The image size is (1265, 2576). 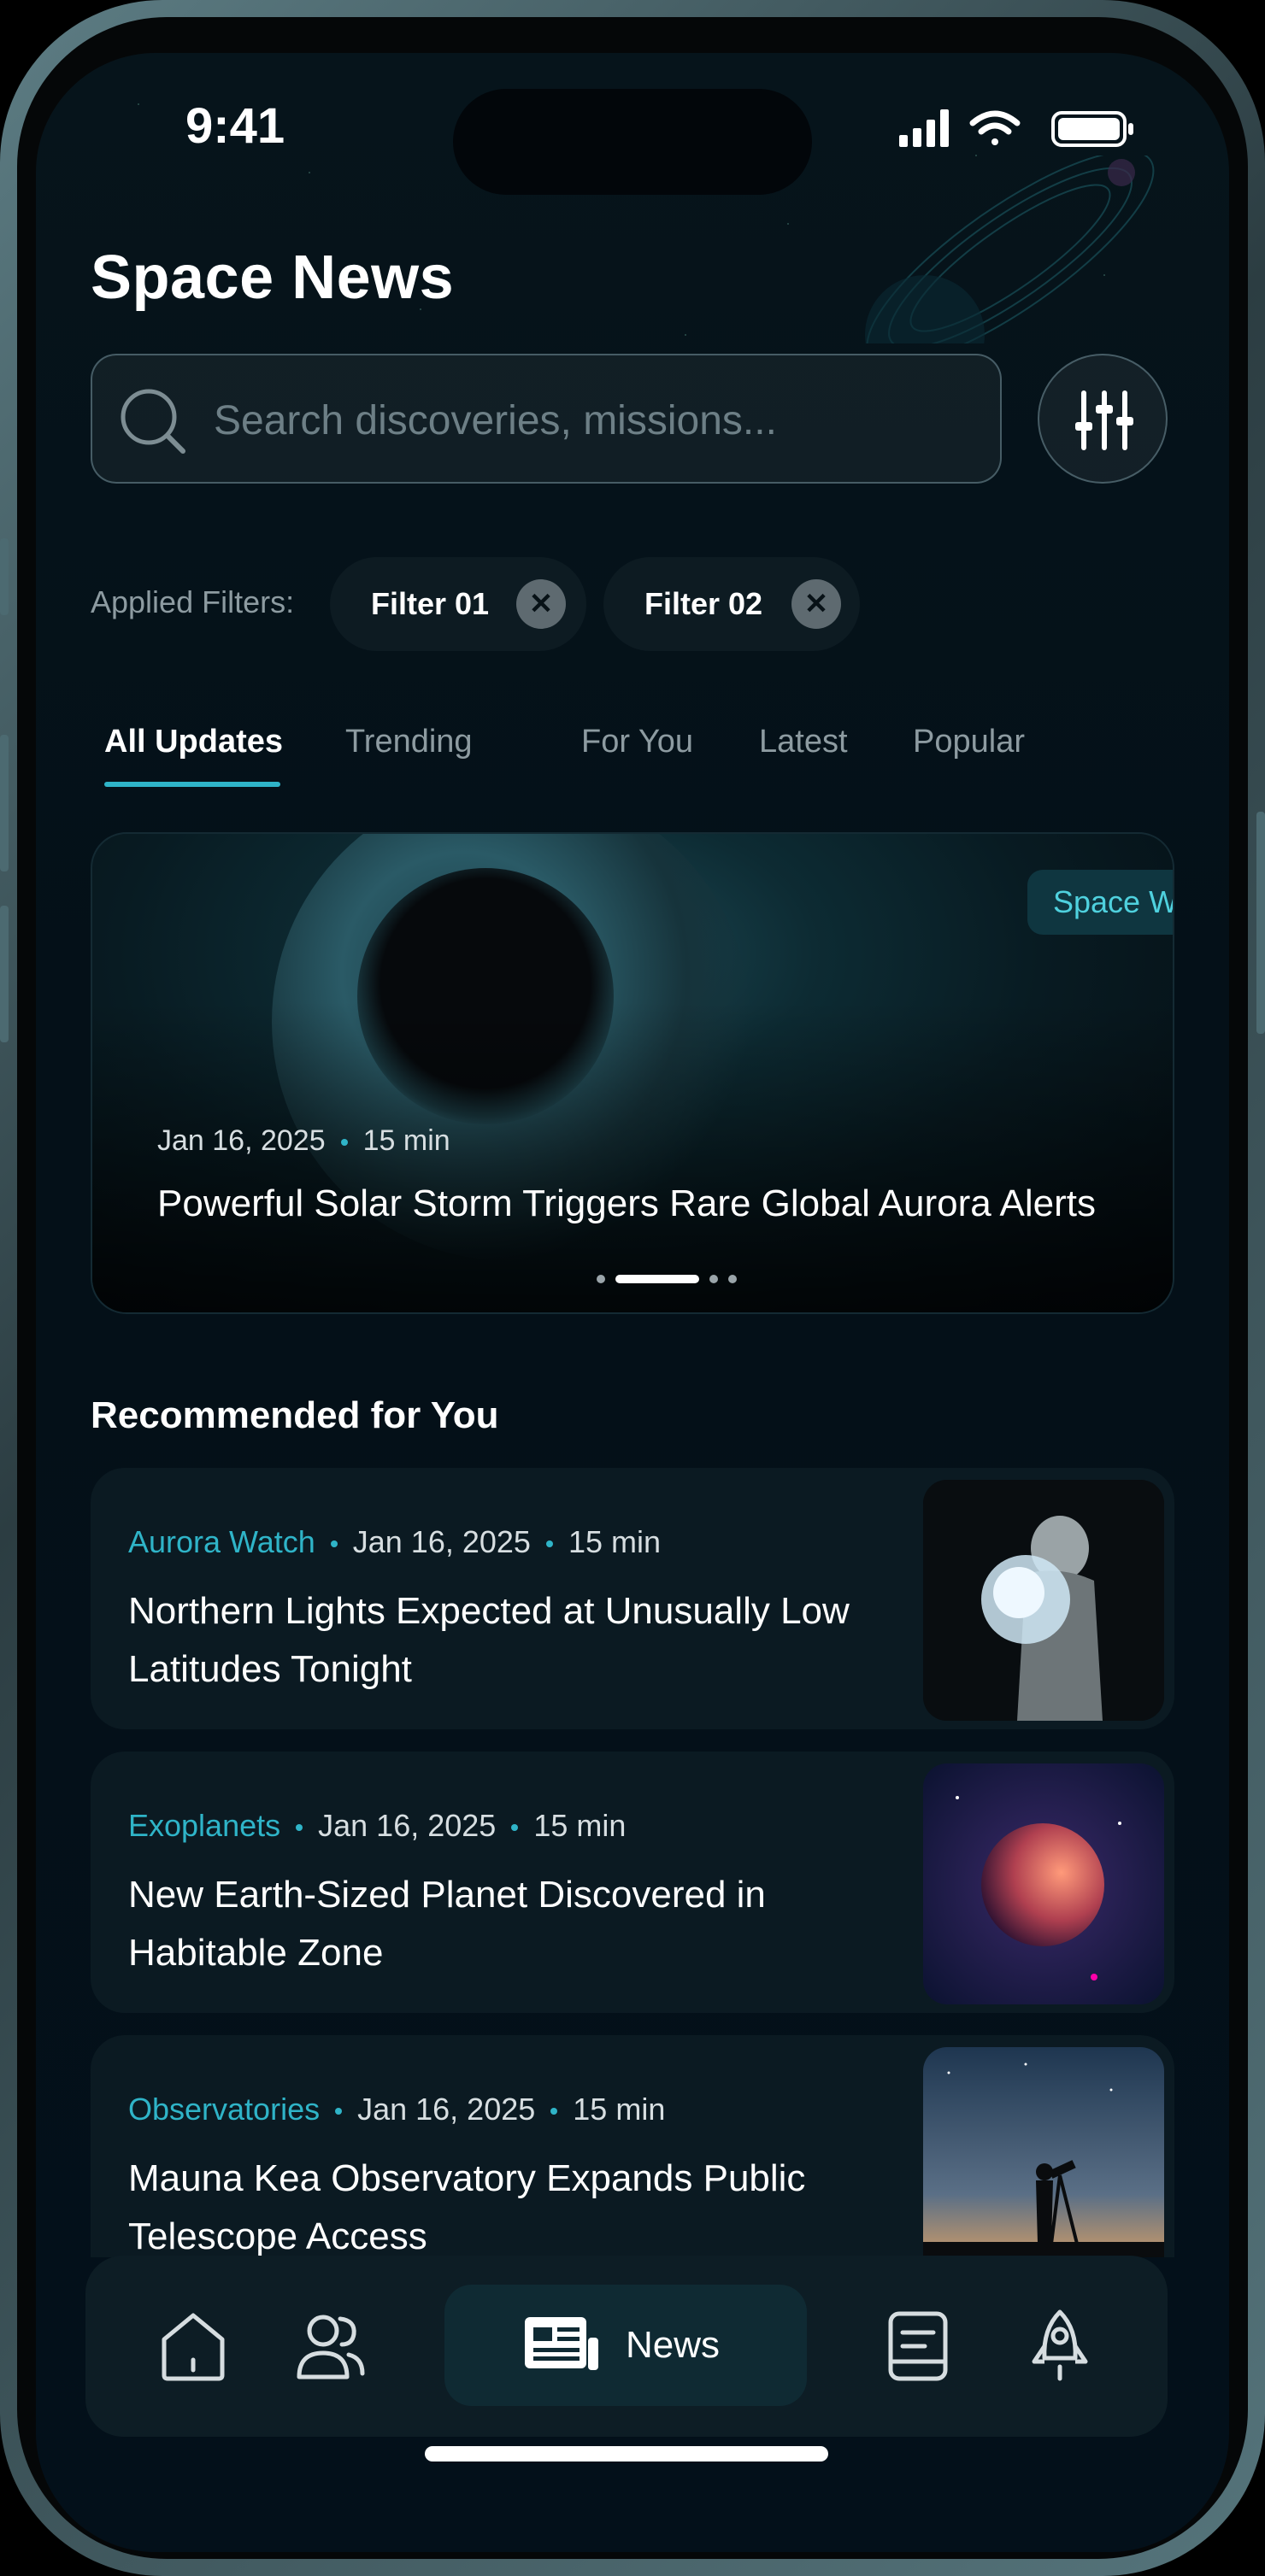 I want to click on filter-chip: Filter 02 ✕, so click(x=731, y=604).